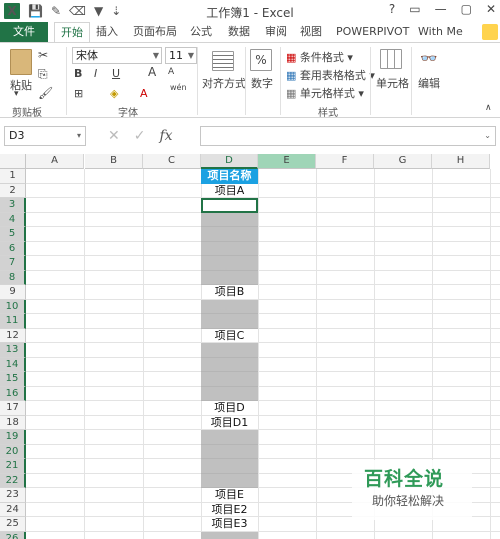 The width and height of the screenshot is (500, 539). Describe the element at coordinates (229, 510) in the screenshot. I see `cell: 项目E2` at that location.